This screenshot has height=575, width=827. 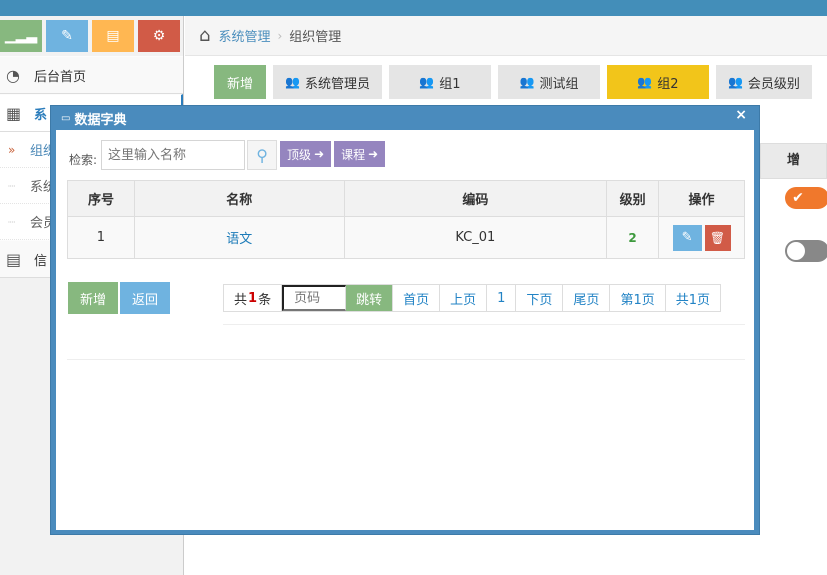 What do you see at coordinates (540, 298) in the screenshot?
I see `next-page-link: 下页` at bounding box center [540, 298].